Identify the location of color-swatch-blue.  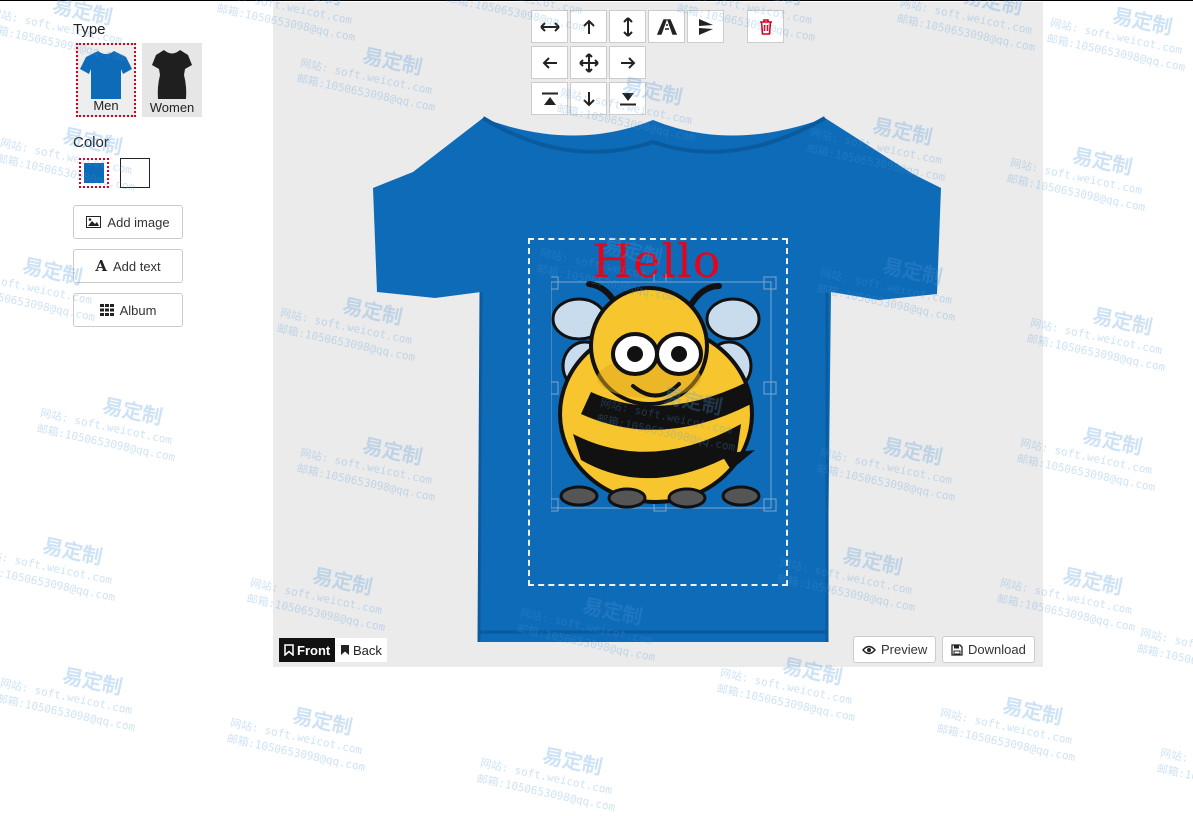
(94, 173).